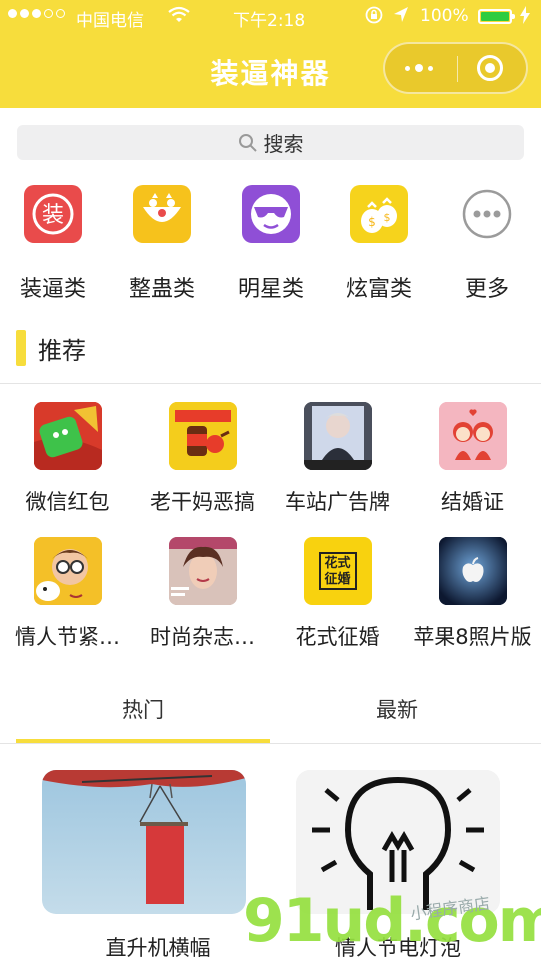  What do you see at coordinates (270, 71) in the screenshot?
I see `navigation-bar: 装逼神器` at bounding box center [270, 71].